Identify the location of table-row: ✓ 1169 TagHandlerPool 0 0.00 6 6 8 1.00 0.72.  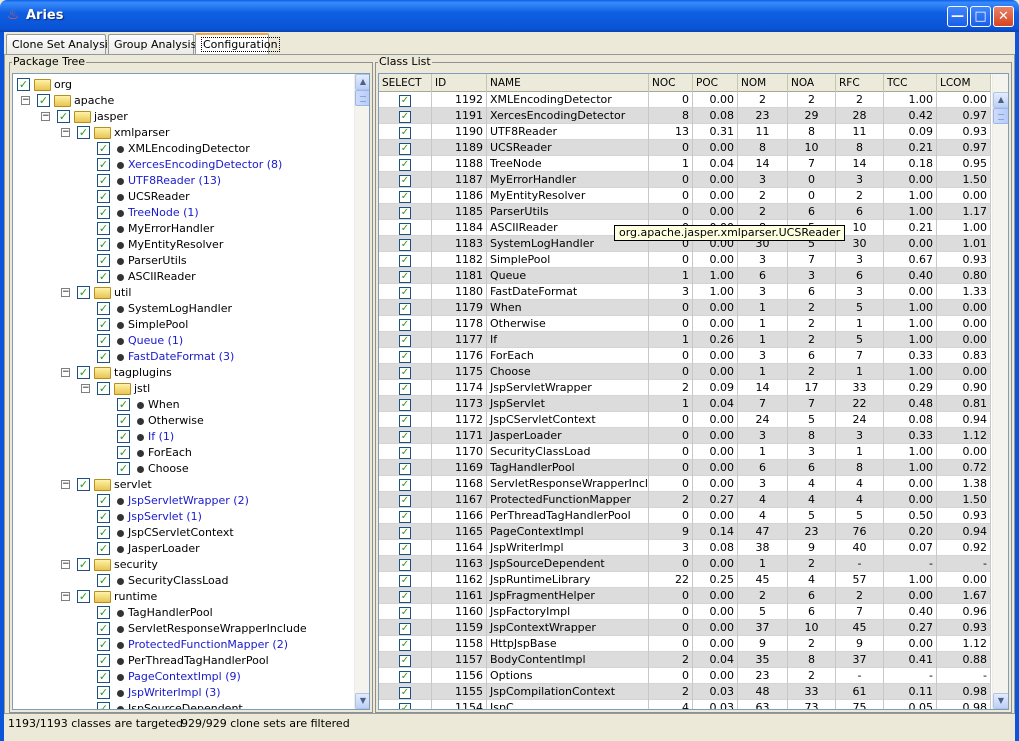
(685, 468).